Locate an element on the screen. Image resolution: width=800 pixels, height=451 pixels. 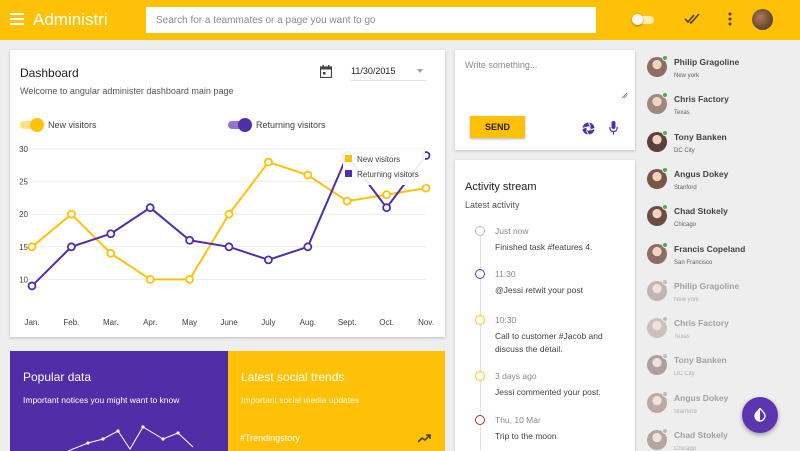
invert-colors-icon is located at coordinates (760, 415).